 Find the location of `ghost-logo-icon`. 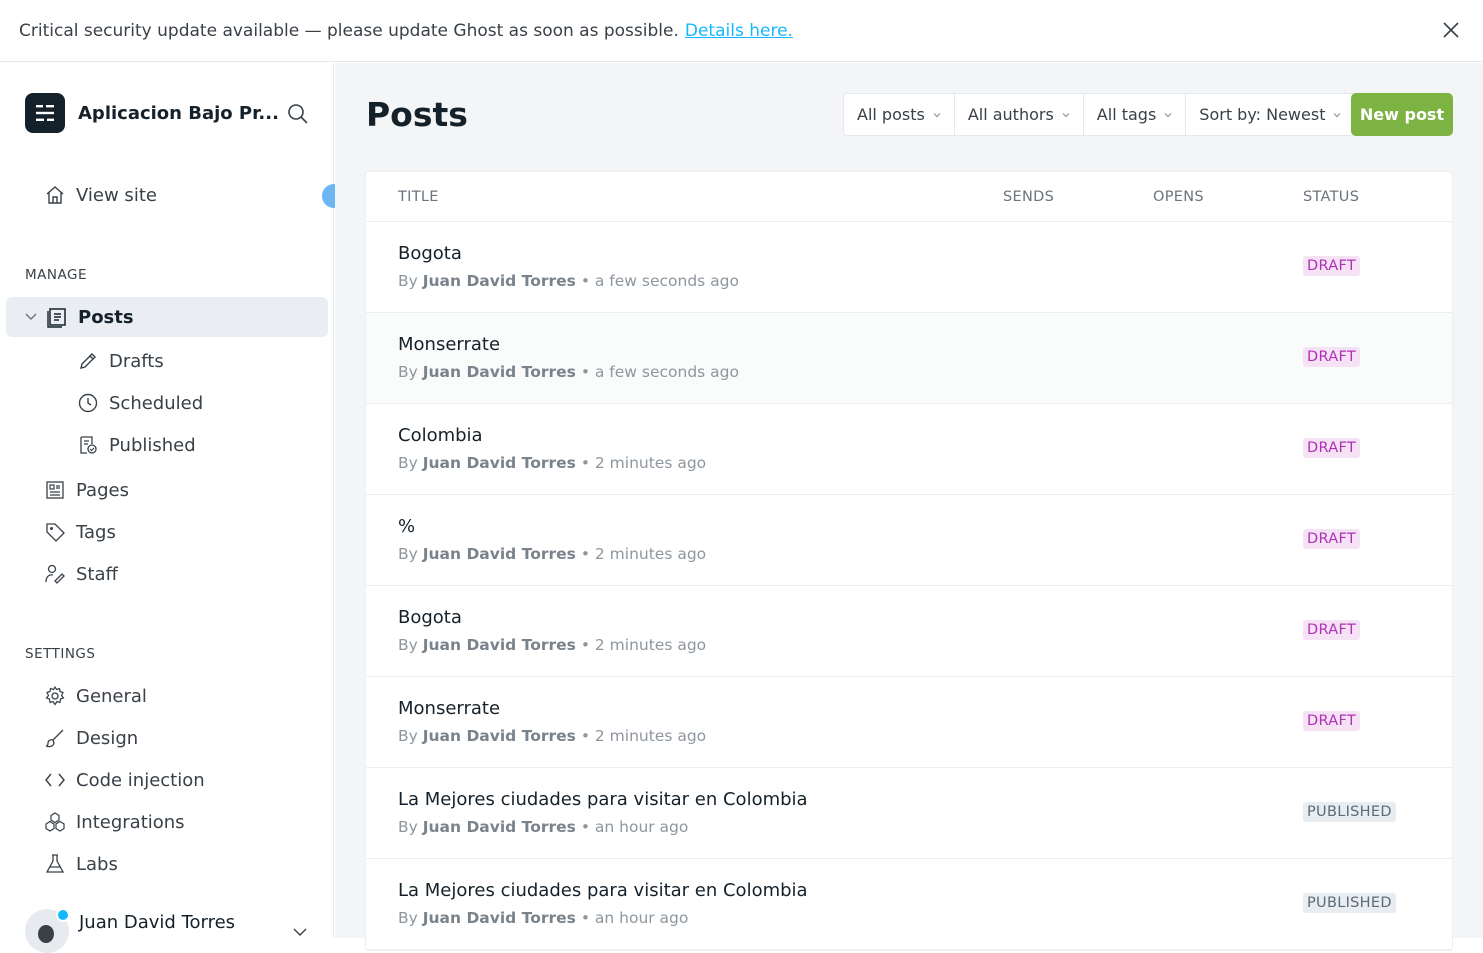

ghost-logo-icon is located at coordinates (45, 113).